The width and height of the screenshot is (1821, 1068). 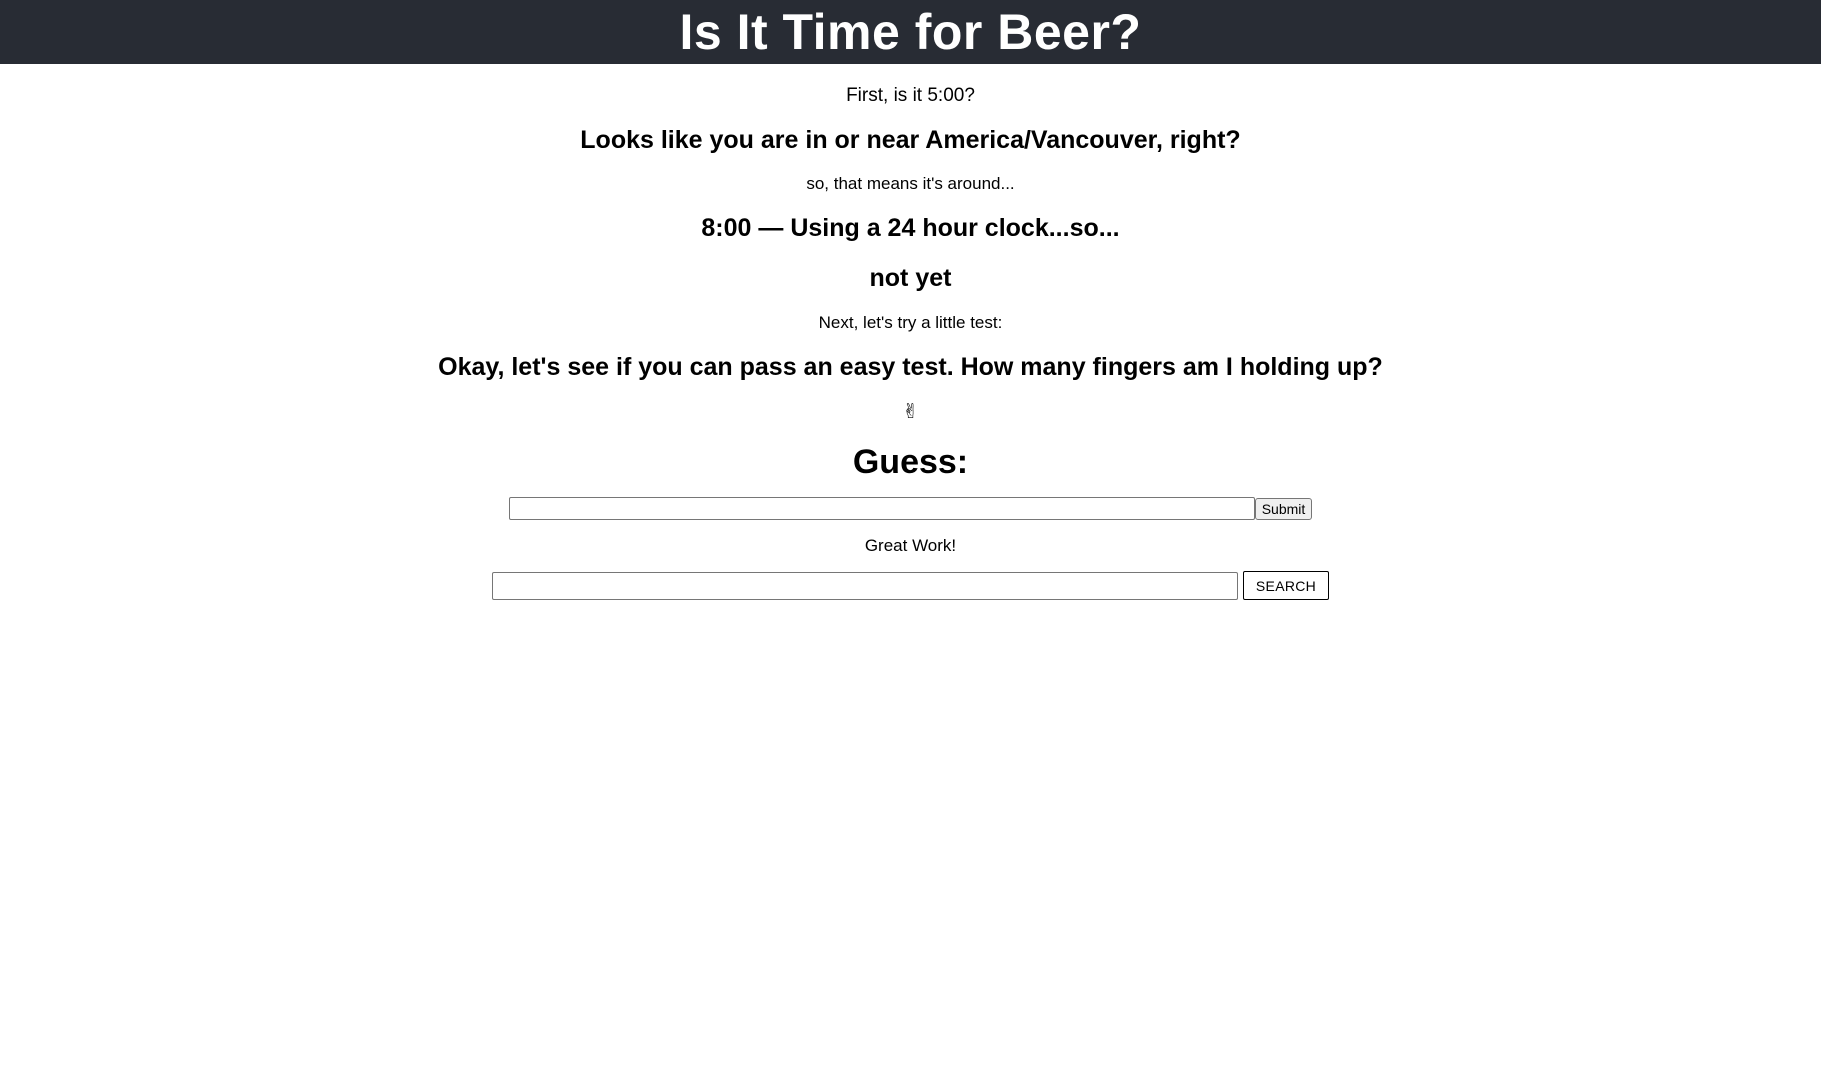 I want to click on first-question-text: First, is it 5:00?, so click(x=910, y=95).